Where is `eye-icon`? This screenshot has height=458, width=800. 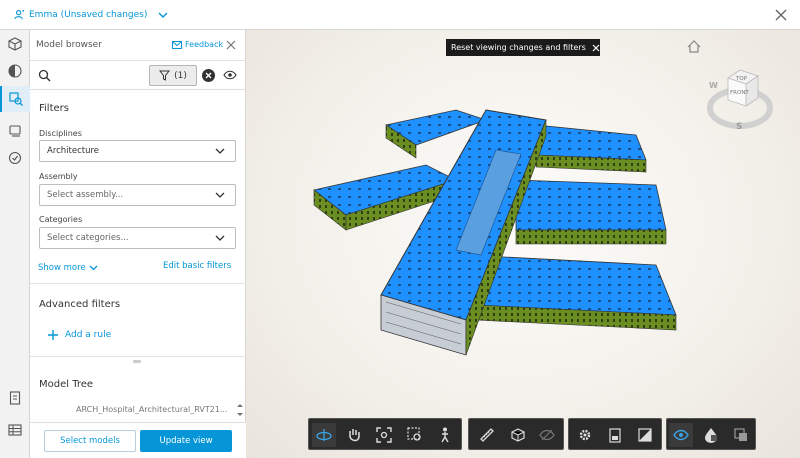 eye-icon is located at coordinates (230, 75).